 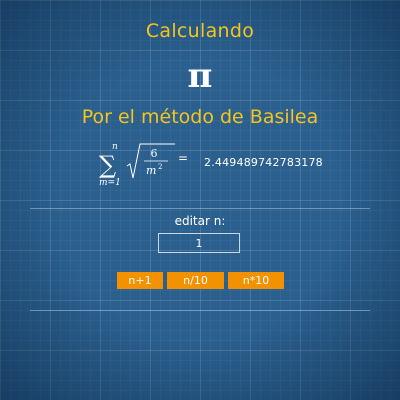 What do you see at coordinates (200, 310) in the screenshot?
I see `bottom-divider` at bounding box center [200, 310].